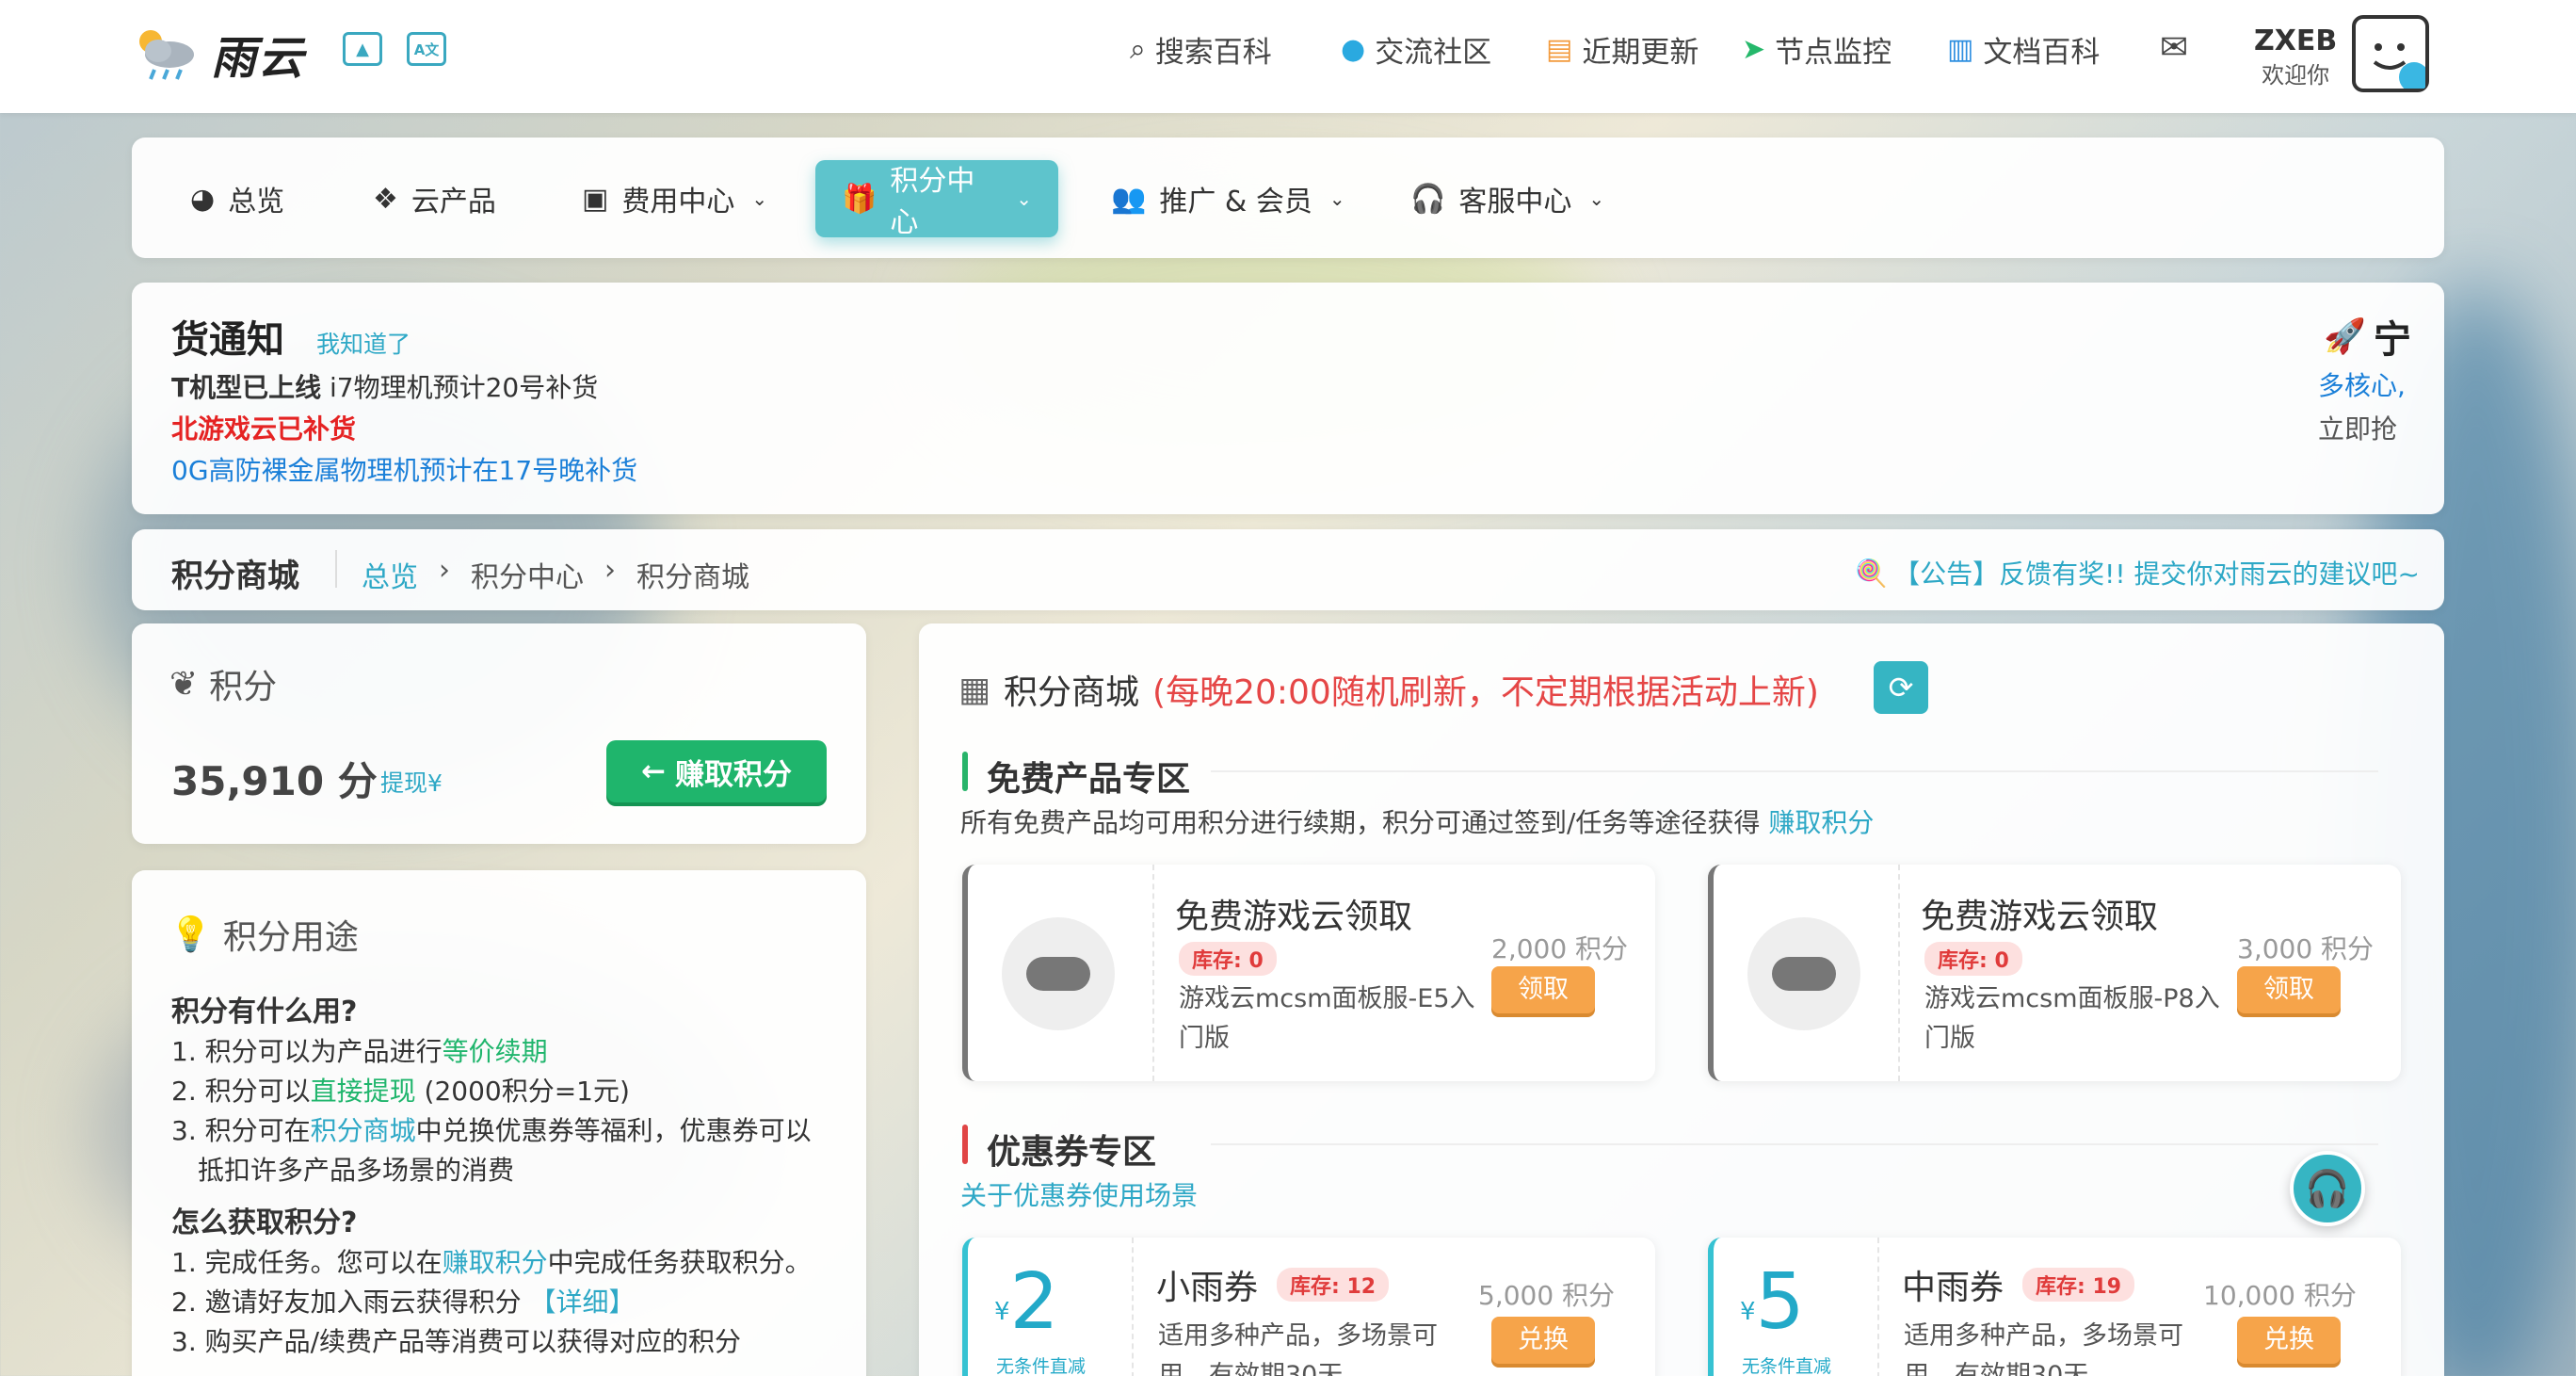  What do you see at coordinates (1560, 948) in the screenshot?
I see `product-price: 2,000 积分` at bounding box center [1560, 948].